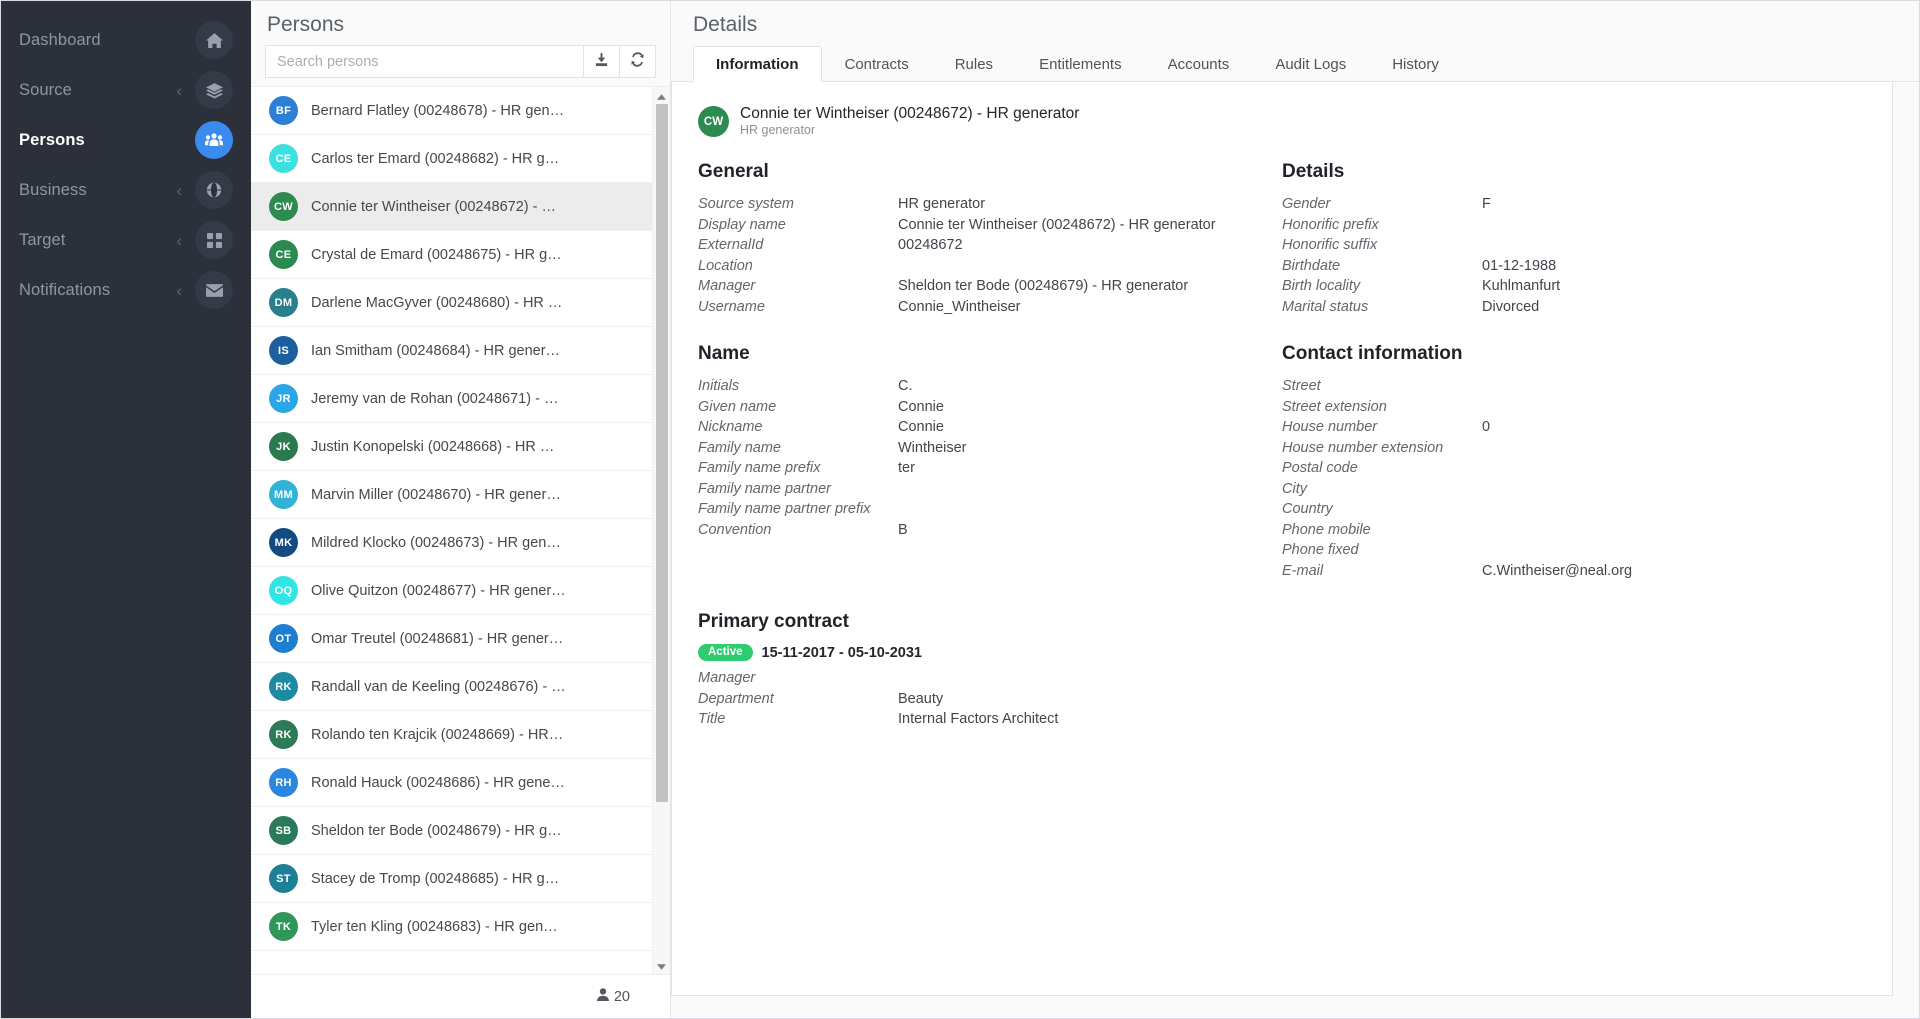 The height and width of the screenshot is (1019, 1920). Describe the element at coordinates (602, 61) in the screenshot. I see `download-button` at that location.